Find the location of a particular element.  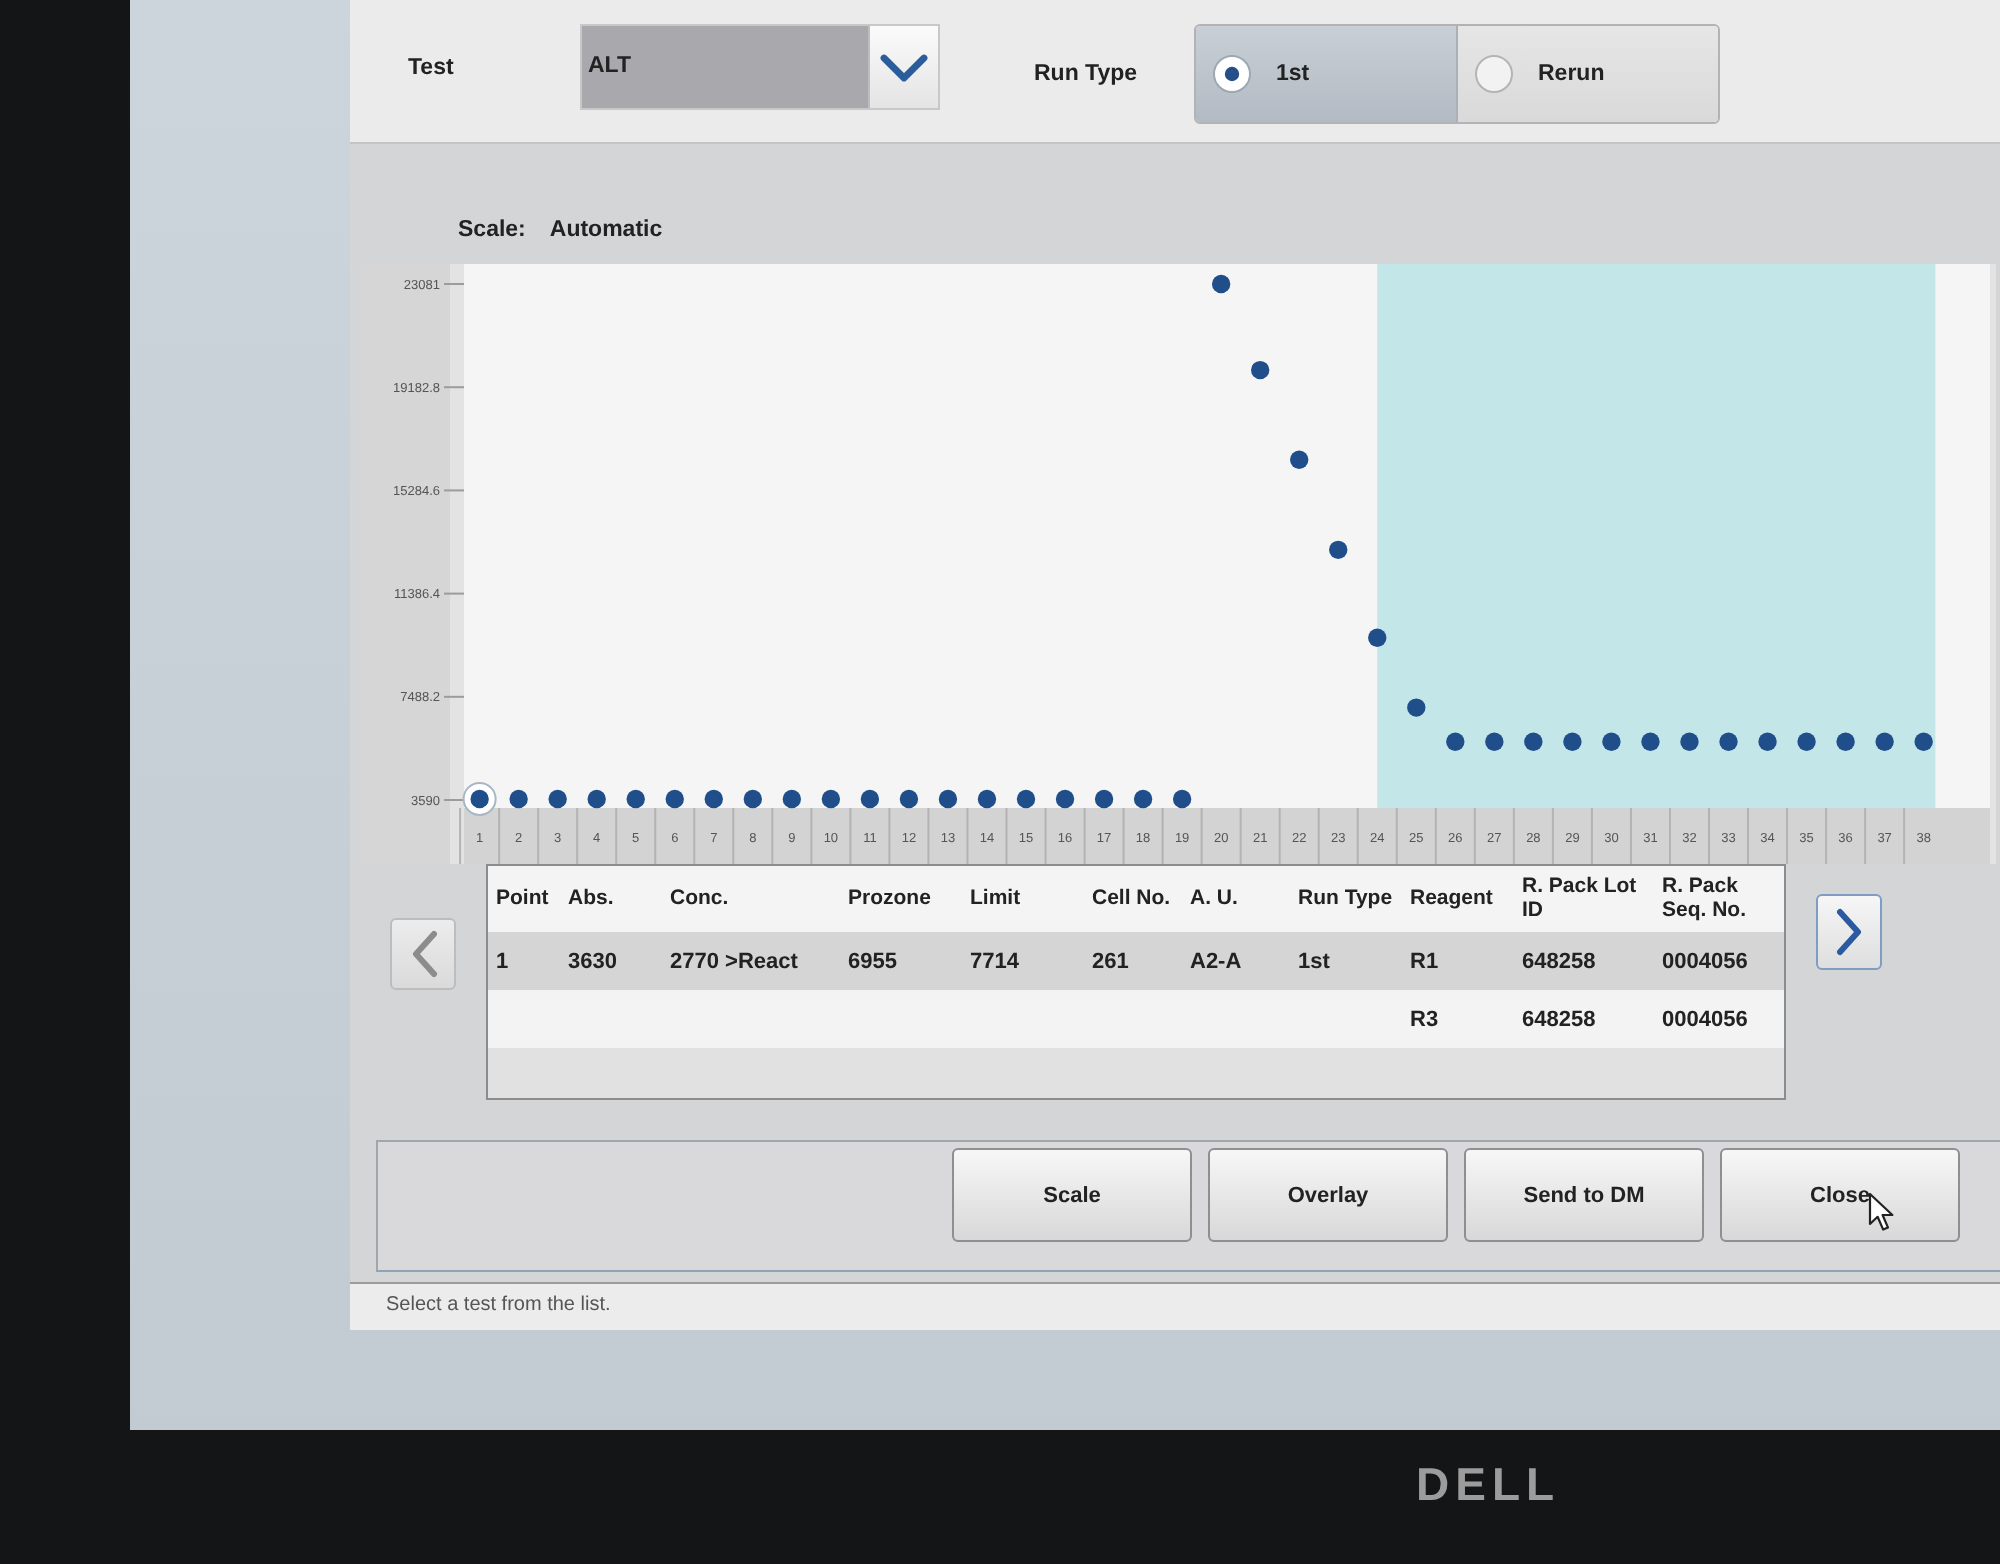

test-label: Test is located at coordinates (432, 69).